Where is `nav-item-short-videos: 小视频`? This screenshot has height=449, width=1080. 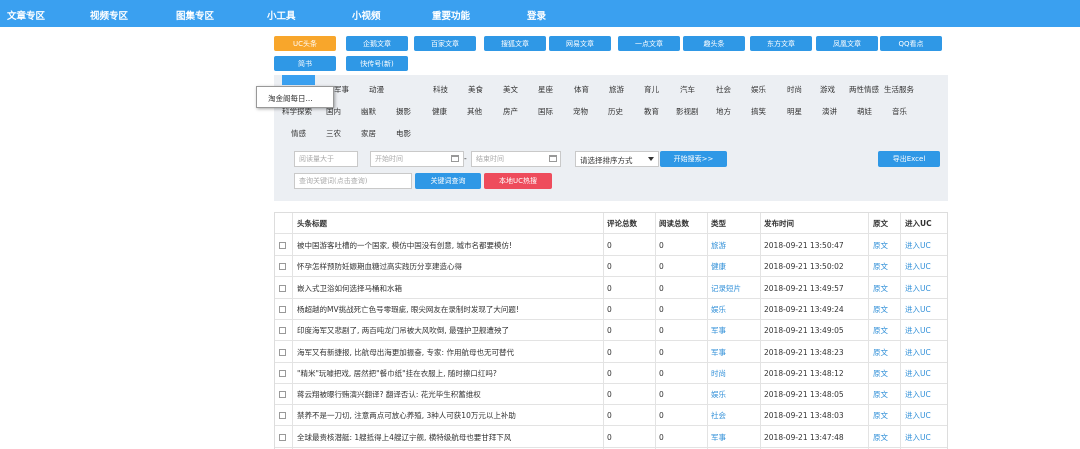
nav-item-short-videos: 小视频 is located at coordinates (366, 15).